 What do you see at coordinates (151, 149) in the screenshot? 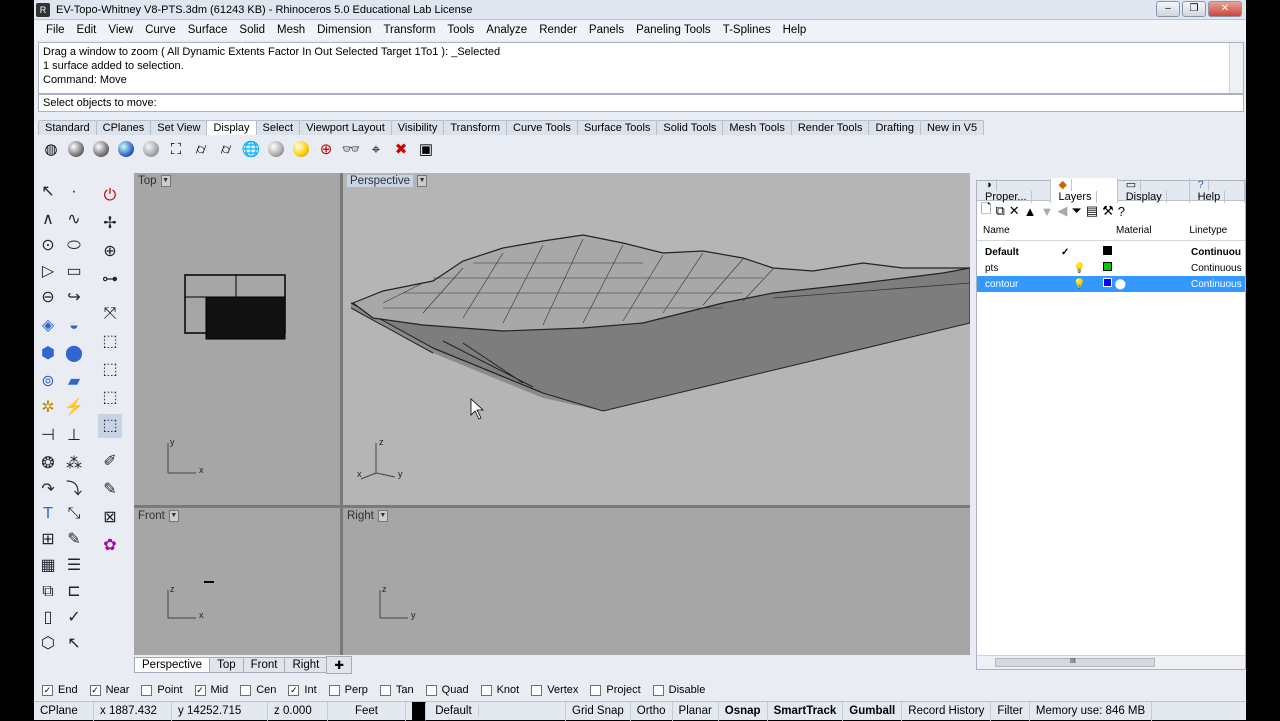
I see `ghosted-icon` at bounding box center [151, 149].